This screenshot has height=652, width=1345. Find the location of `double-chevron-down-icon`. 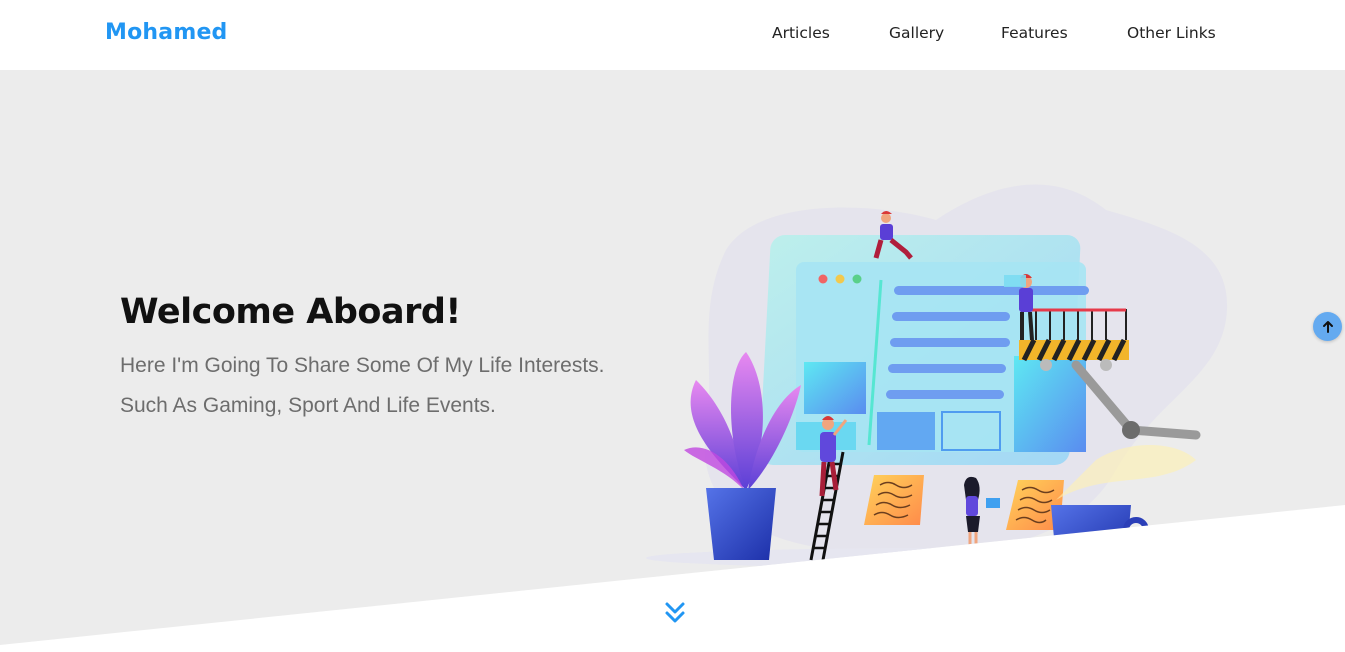

double-chevron-down-icon is located at coordinates (675, 612).